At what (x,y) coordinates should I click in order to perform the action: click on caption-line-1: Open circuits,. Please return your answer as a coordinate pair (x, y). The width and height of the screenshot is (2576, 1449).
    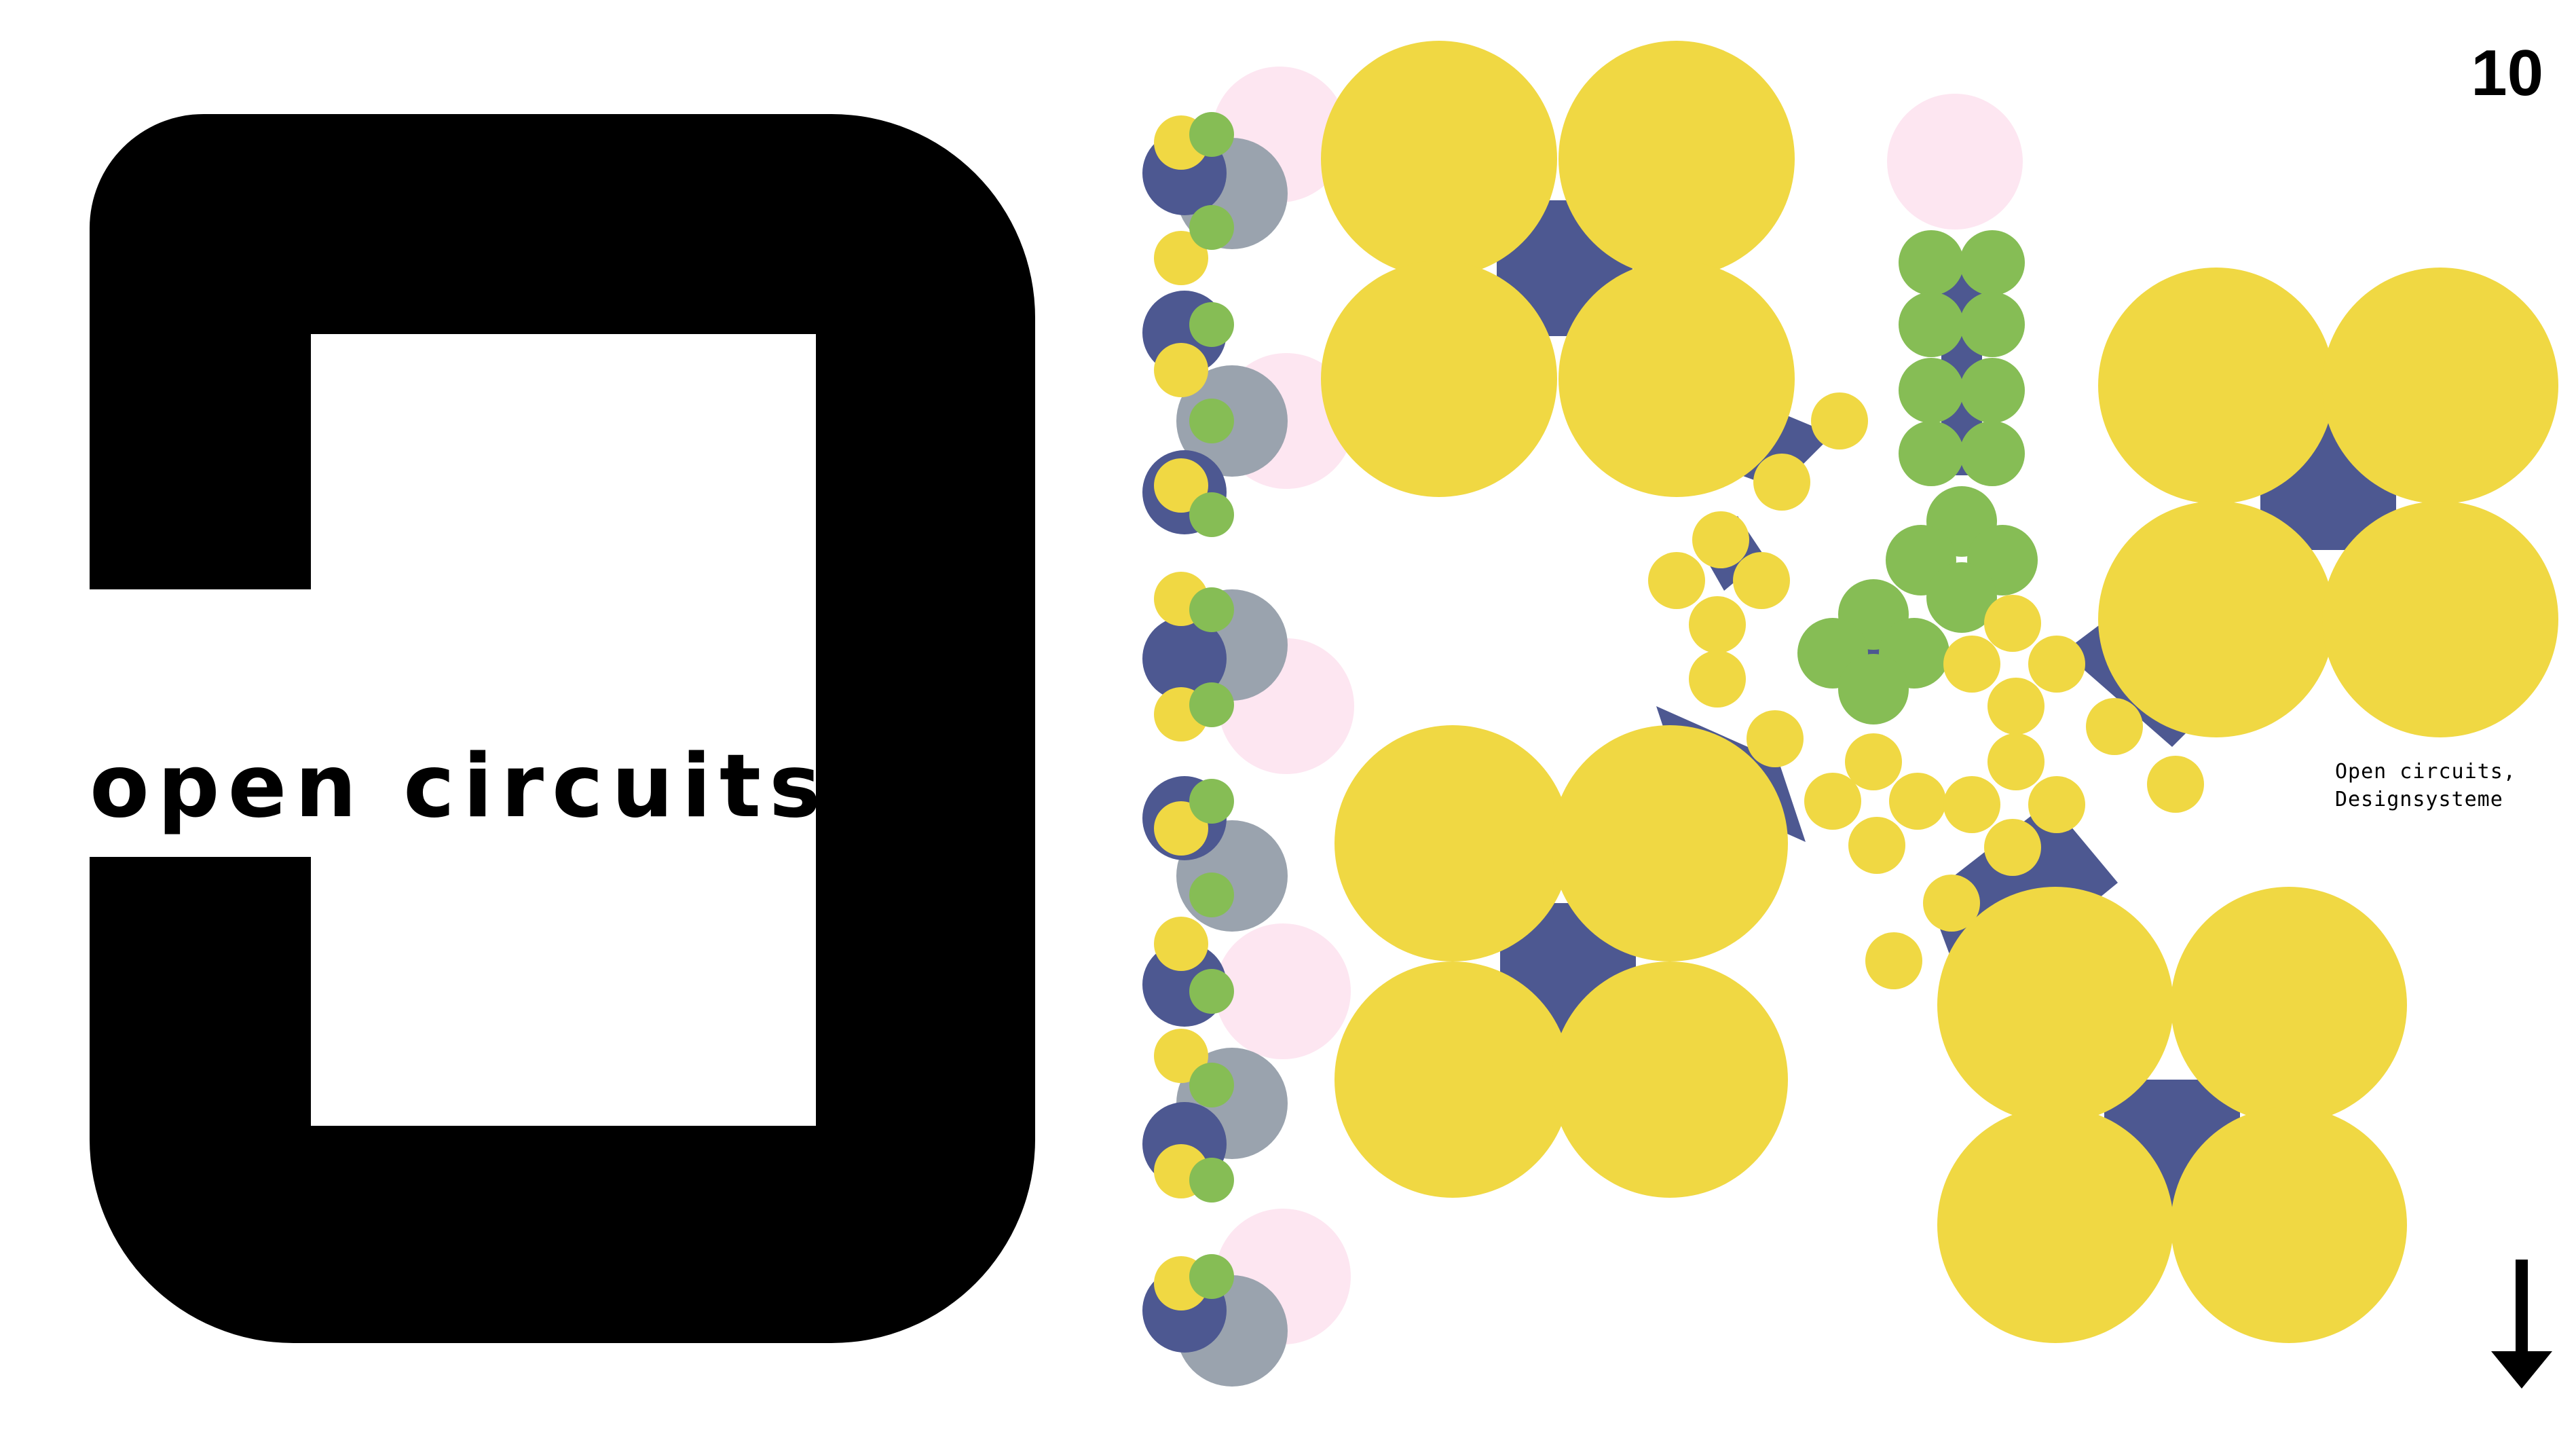
    Looking at the image, I should click on (2426, 772).